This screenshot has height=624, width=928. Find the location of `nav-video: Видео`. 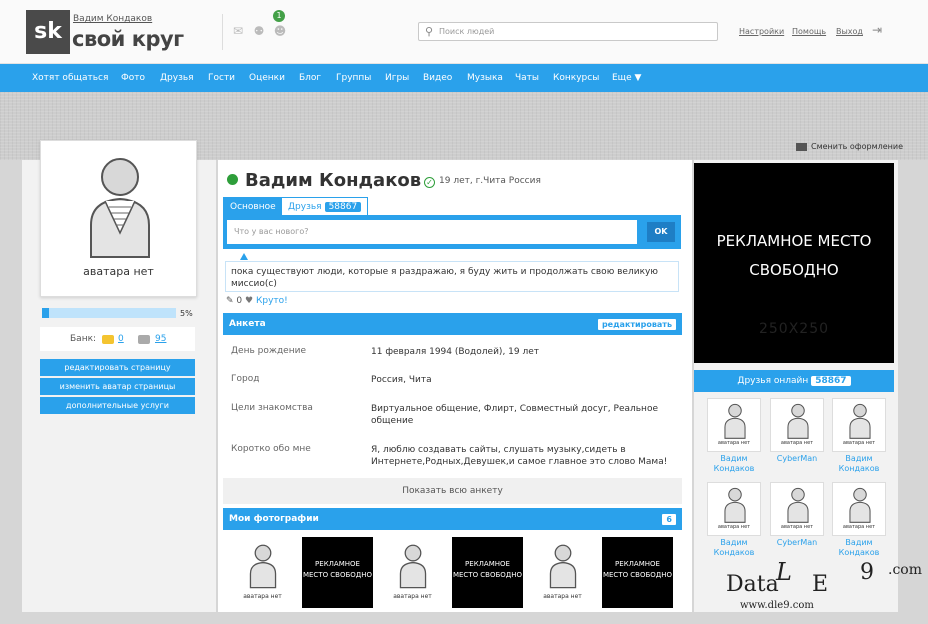

nav-video: Видео is located at coordinates (437, 78).